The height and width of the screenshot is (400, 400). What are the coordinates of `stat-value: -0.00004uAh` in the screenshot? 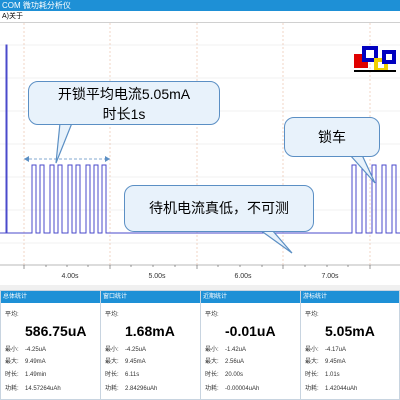 It's located at (242, 389).